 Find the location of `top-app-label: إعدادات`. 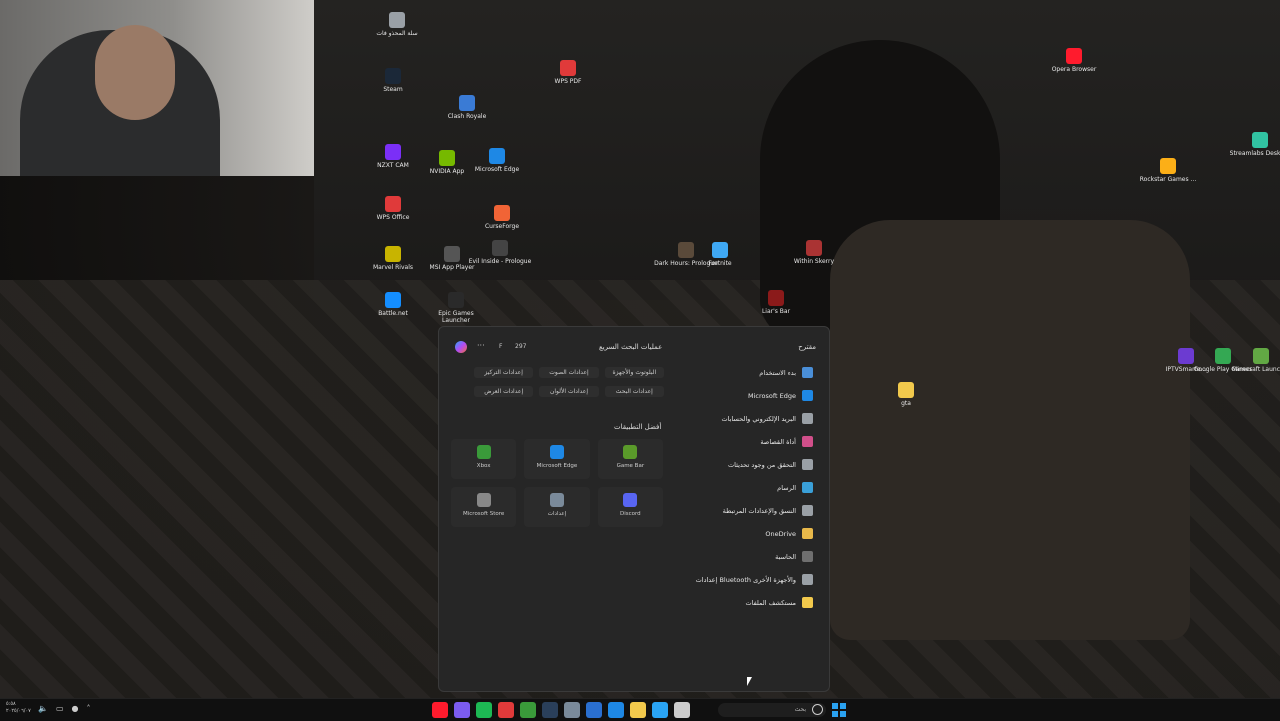

top-app-label: إعدادات is located at coordinates (557, 514).